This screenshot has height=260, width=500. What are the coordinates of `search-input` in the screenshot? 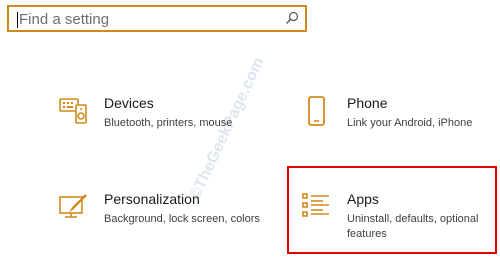 It's located at (149, 19).